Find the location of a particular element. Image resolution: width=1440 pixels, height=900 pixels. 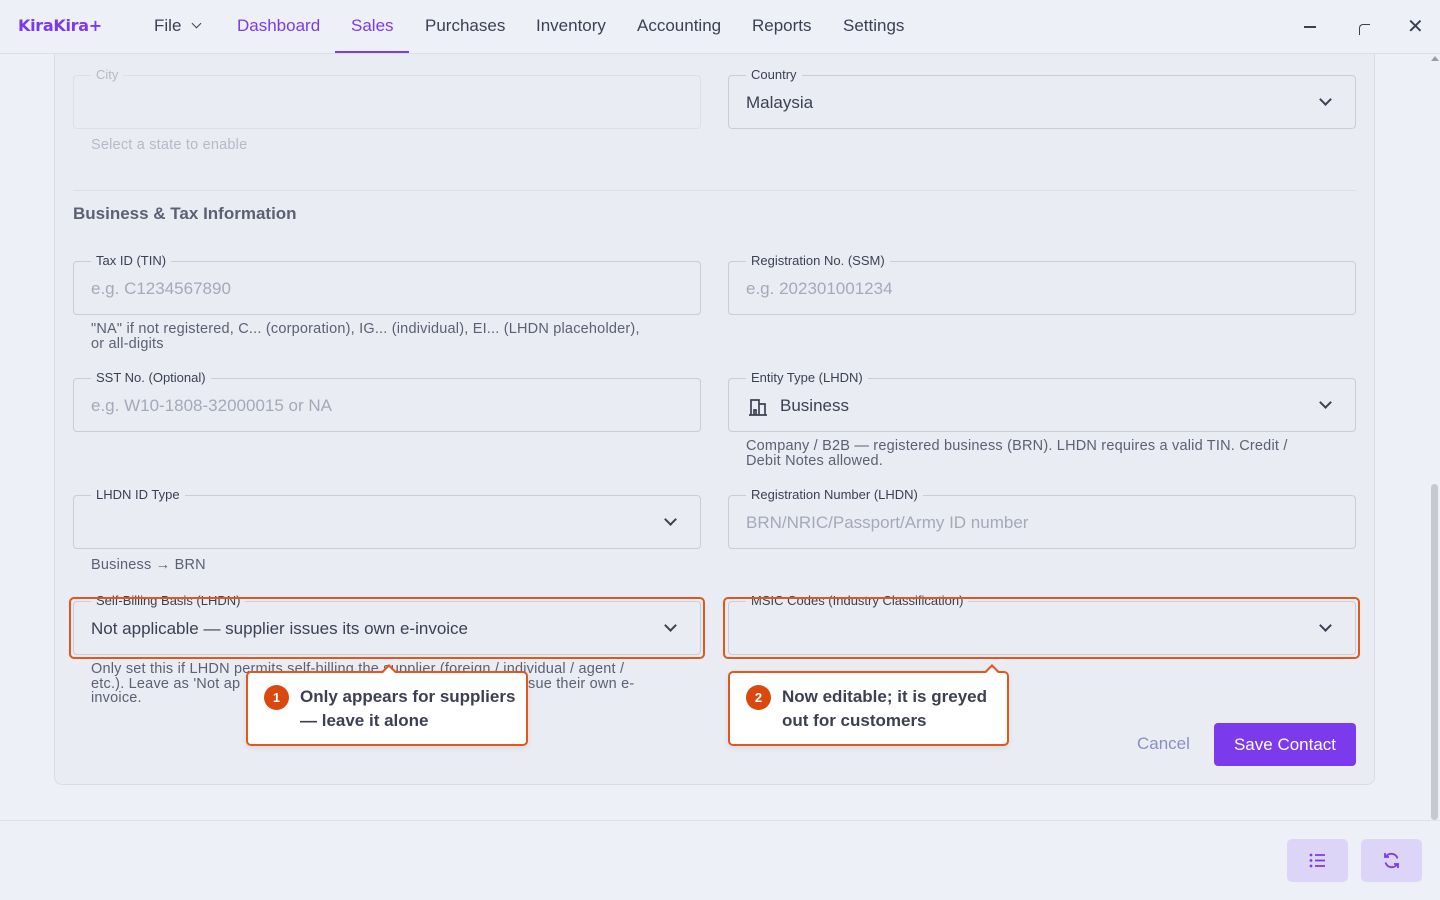

close-button: ✕ is located at coordinates (1414, 27).